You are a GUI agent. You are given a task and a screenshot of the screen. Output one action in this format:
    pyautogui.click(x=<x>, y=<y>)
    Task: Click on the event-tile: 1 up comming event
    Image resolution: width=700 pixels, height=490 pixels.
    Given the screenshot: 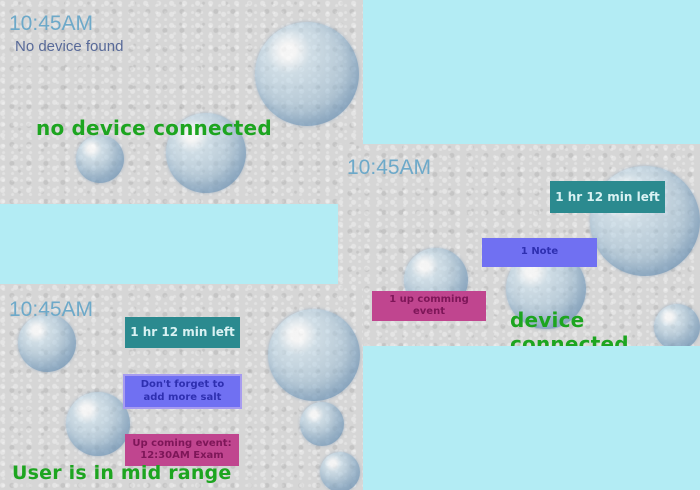 What is the action you would take?
    pyautogui.click(x=429, y=306)
    